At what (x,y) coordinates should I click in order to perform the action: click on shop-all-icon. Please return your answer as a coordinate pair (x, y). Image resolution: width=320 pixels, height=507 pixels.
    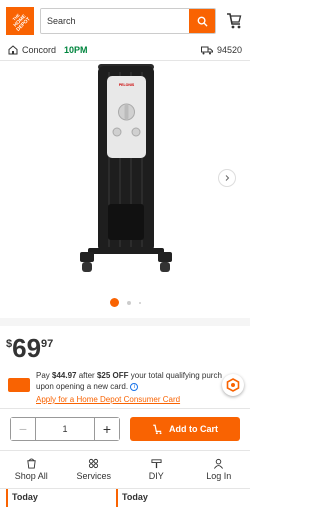
    Looking at the image, I should click on (31, 463).